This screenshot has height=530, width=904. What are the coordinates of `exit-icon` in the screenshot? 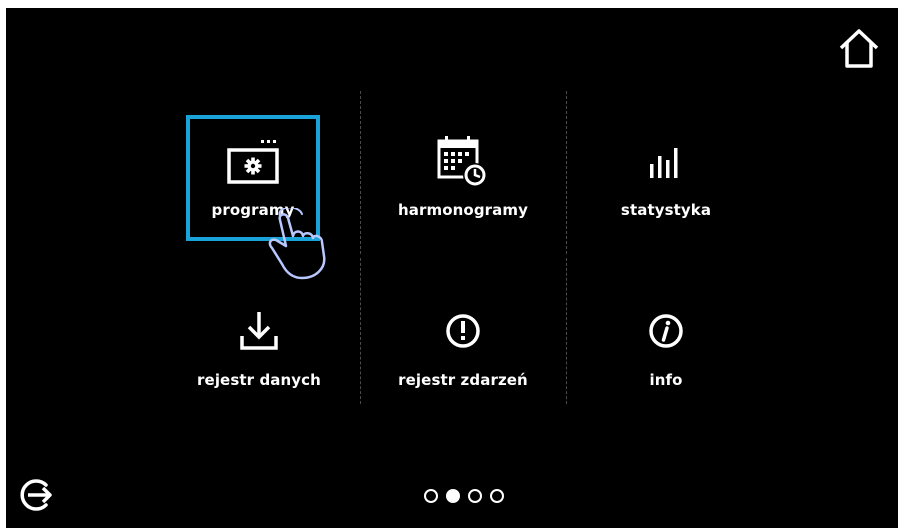 It's located at (36, 495).